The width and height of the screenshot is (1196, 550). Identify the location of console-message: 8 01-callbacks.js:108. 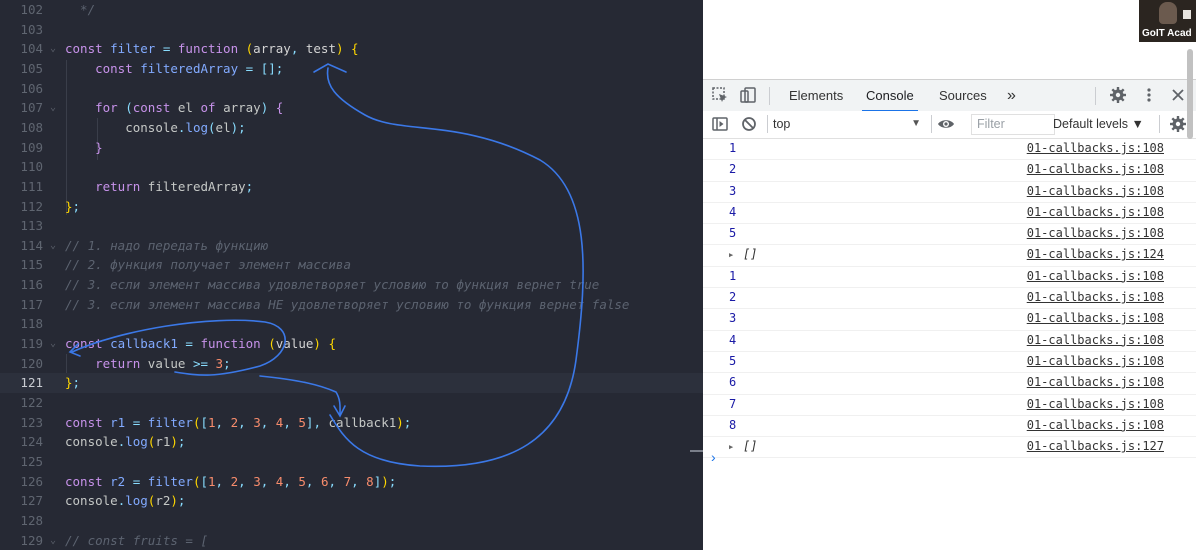
(949, 427).